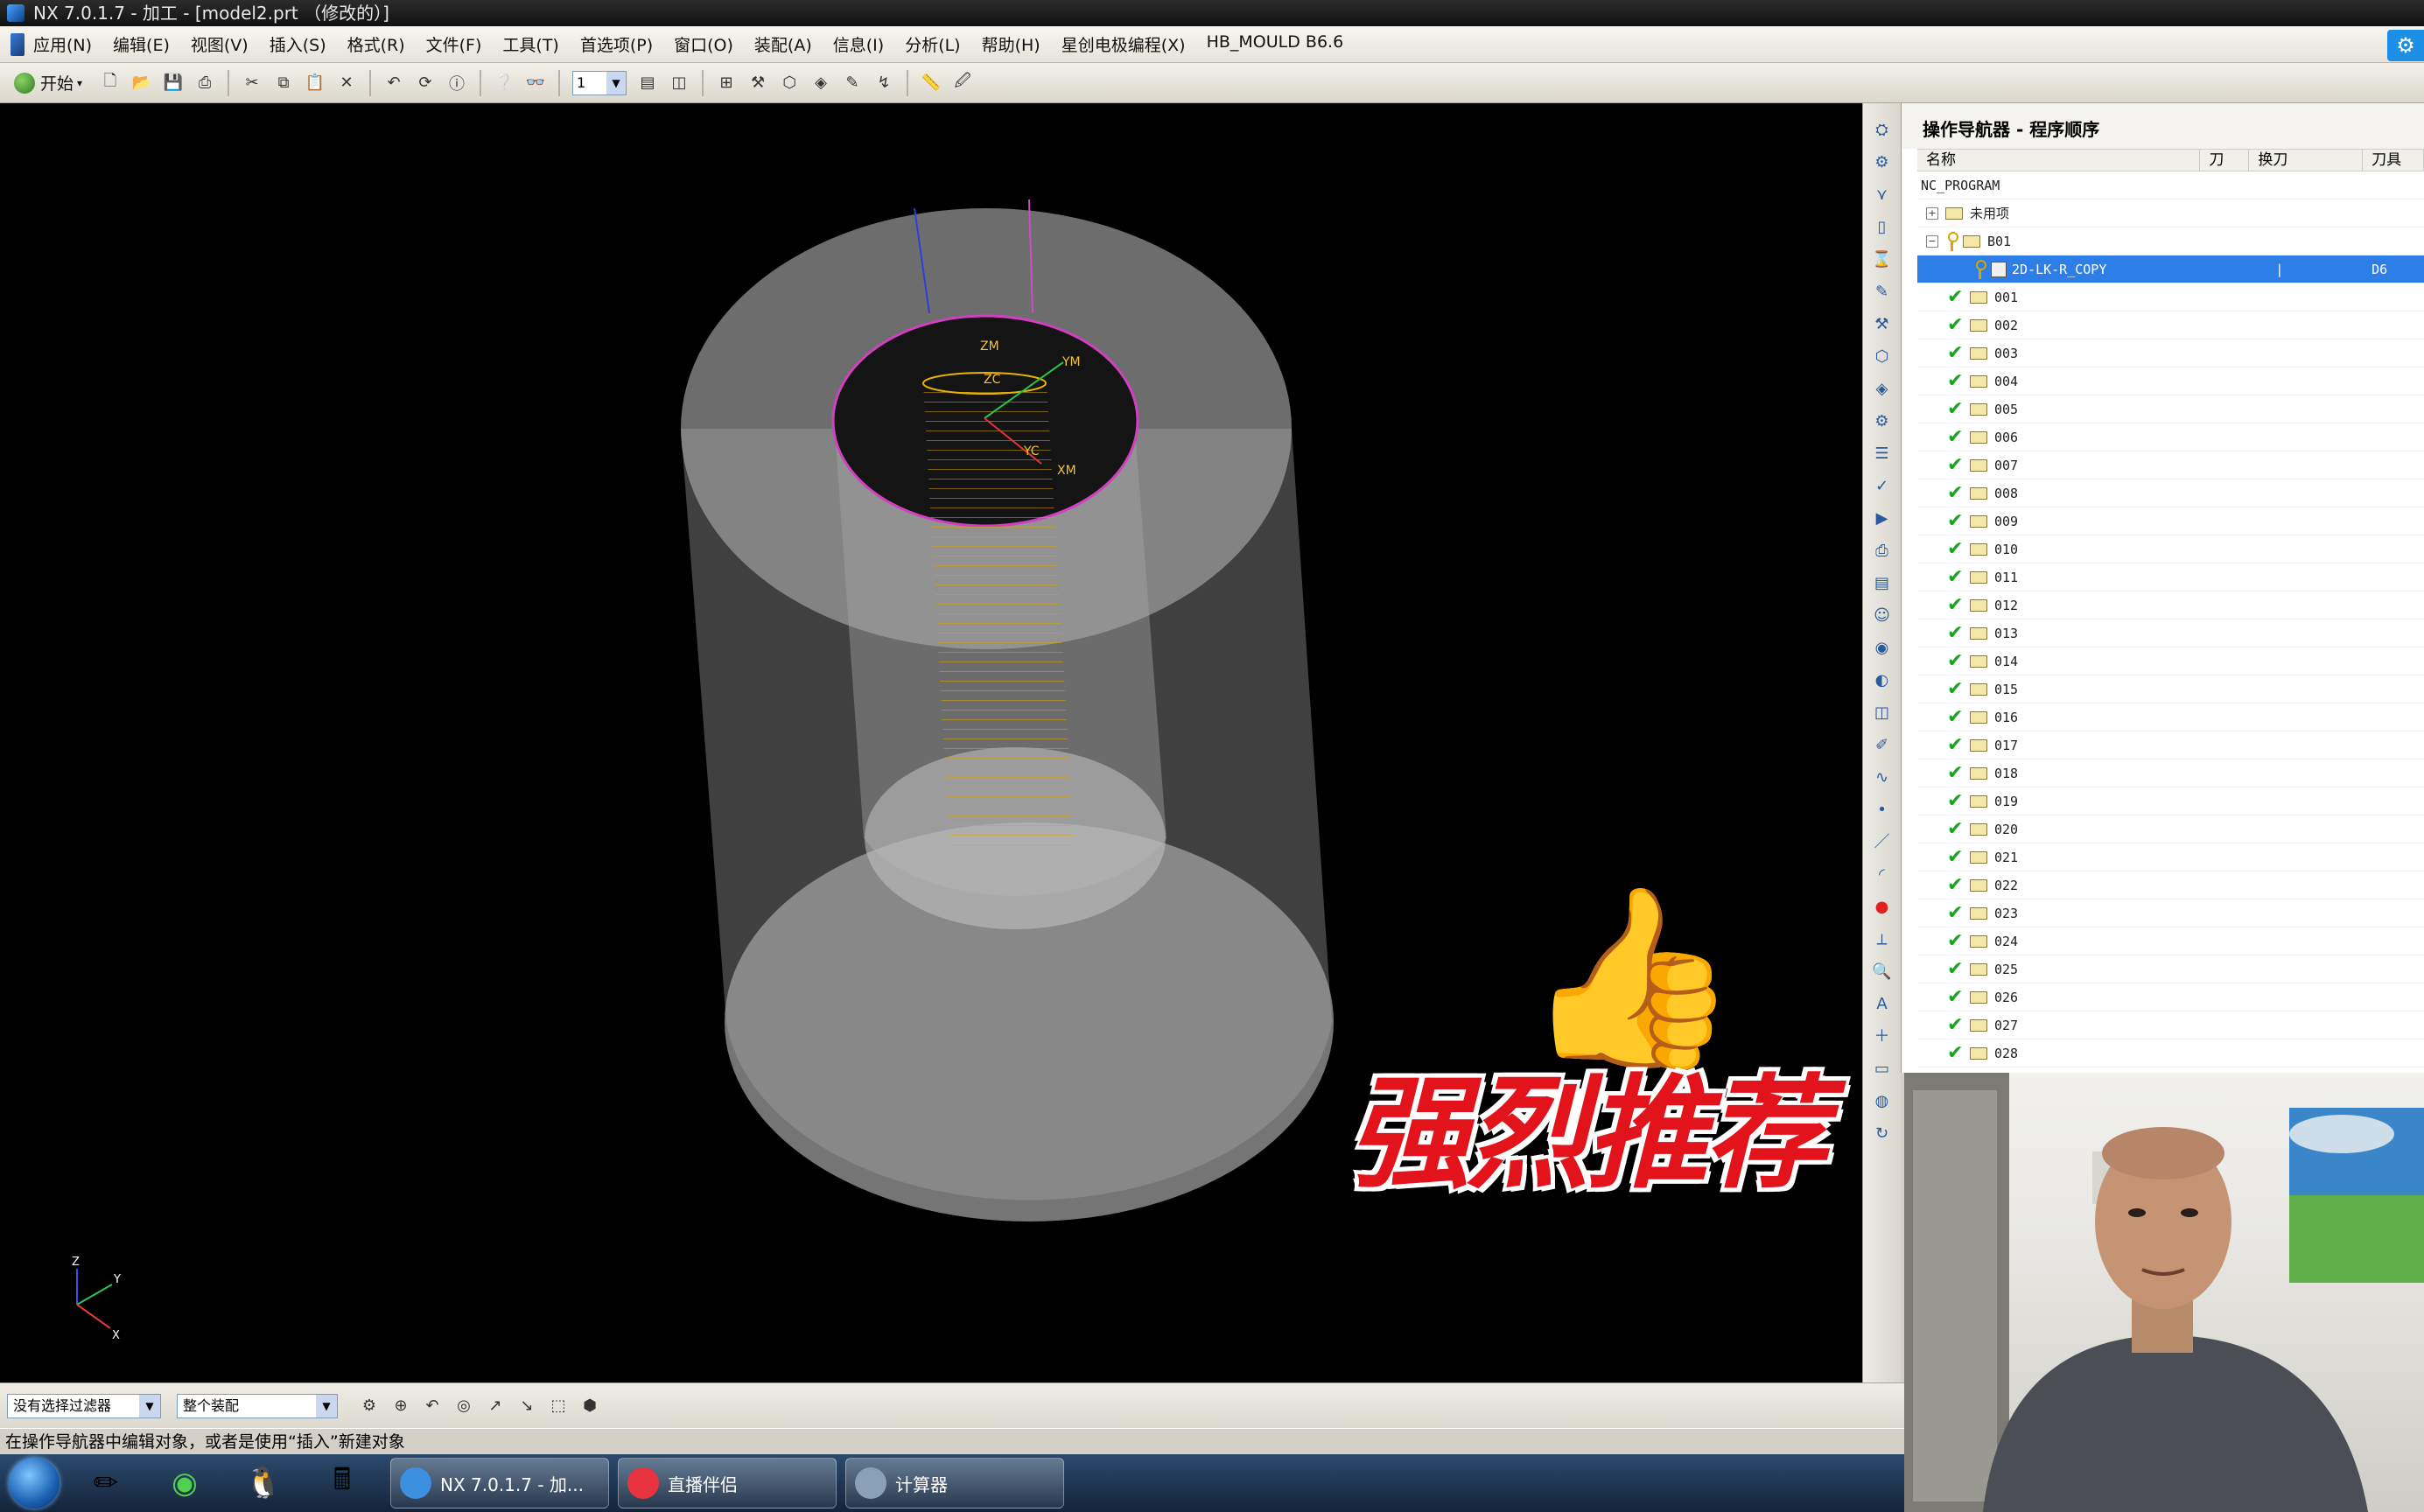 Image resolution: width=2424 pixels, height=1512 pixels. I want to click on machine-tool-icon: ⚒, so click(1882, 324).